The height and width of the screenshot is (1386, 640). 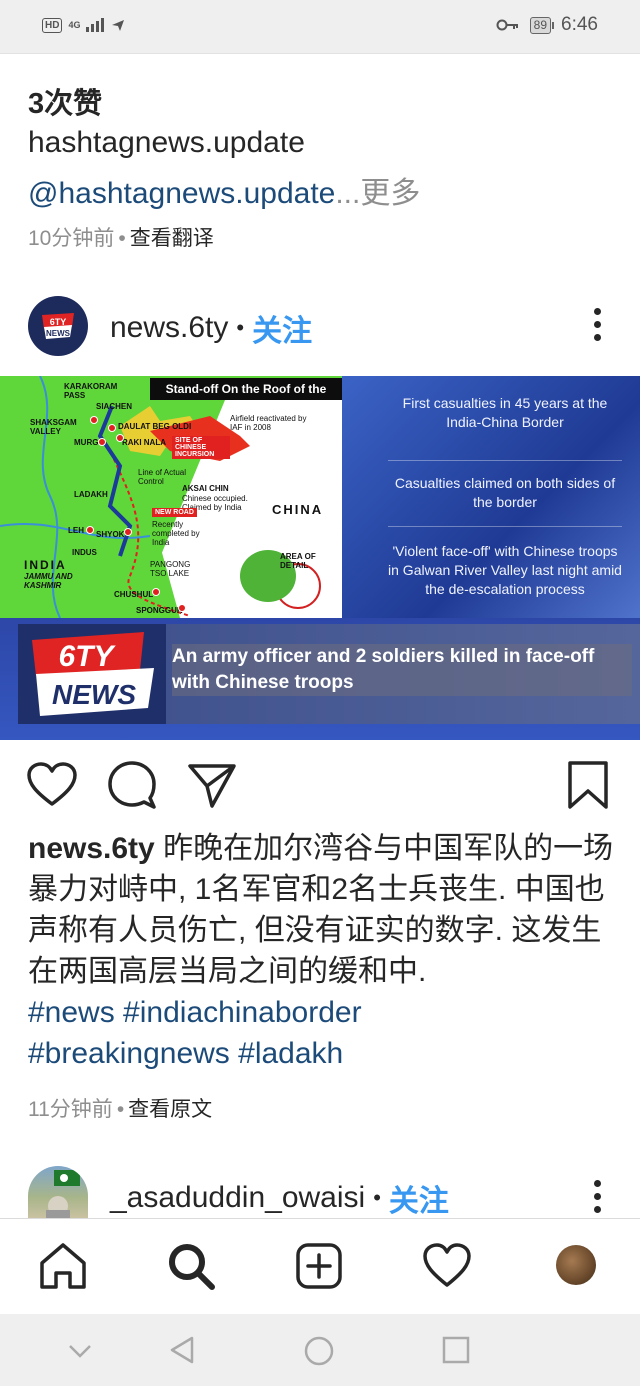 What do you see at coordinates (390, 193) in the screenshot?
I see `more-link: 更多` at bounding box center [390, 193].